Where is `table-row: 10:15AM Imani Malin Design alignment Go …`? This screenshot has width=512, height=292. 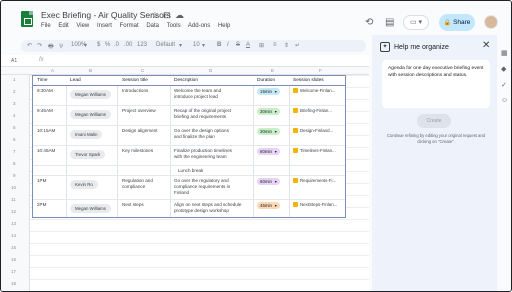 table-row: 10:15AM Imani Malin Design alignment Go … is located at coordinates (189, 136).